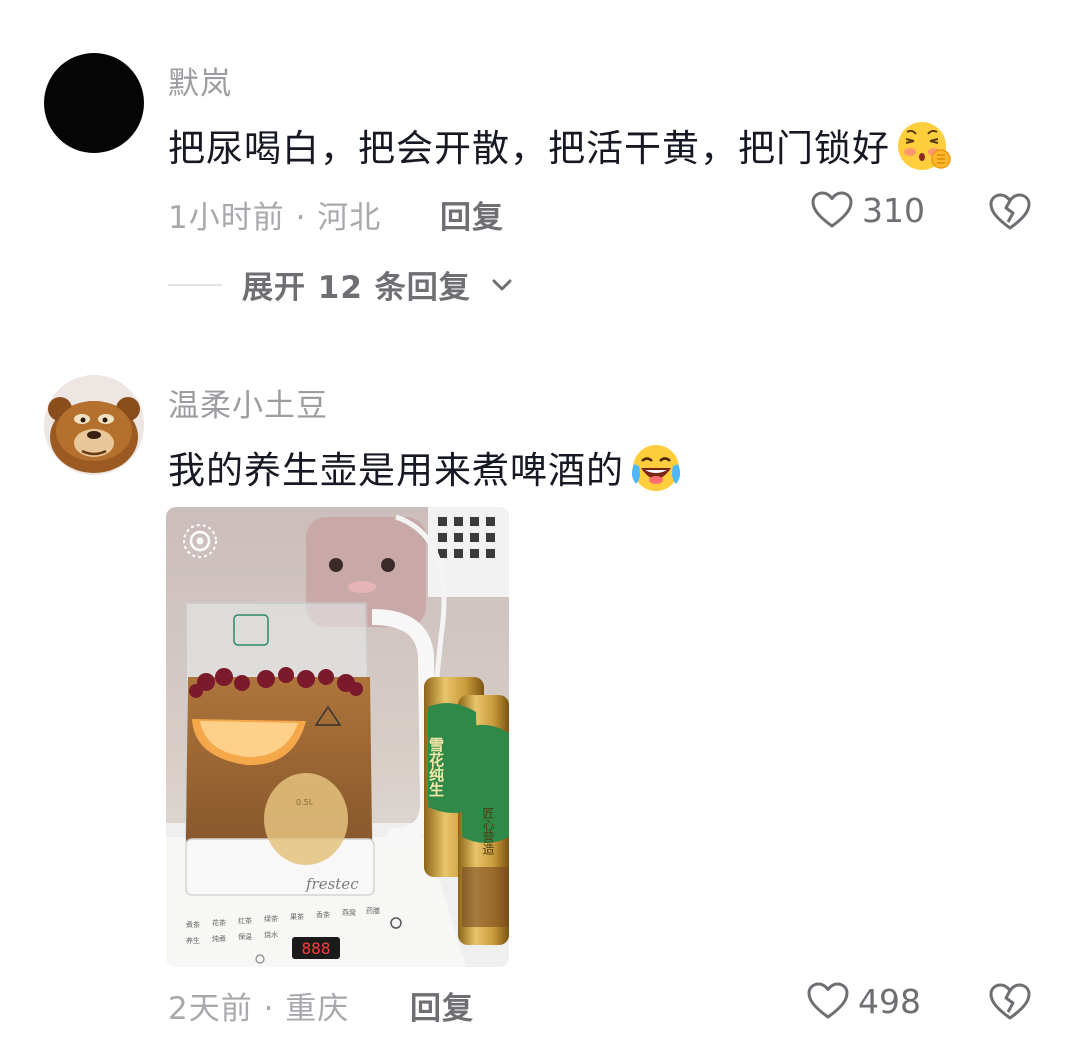 The image size is (1080, 1043). I want to click on like-button: 310, so click(867, 210).